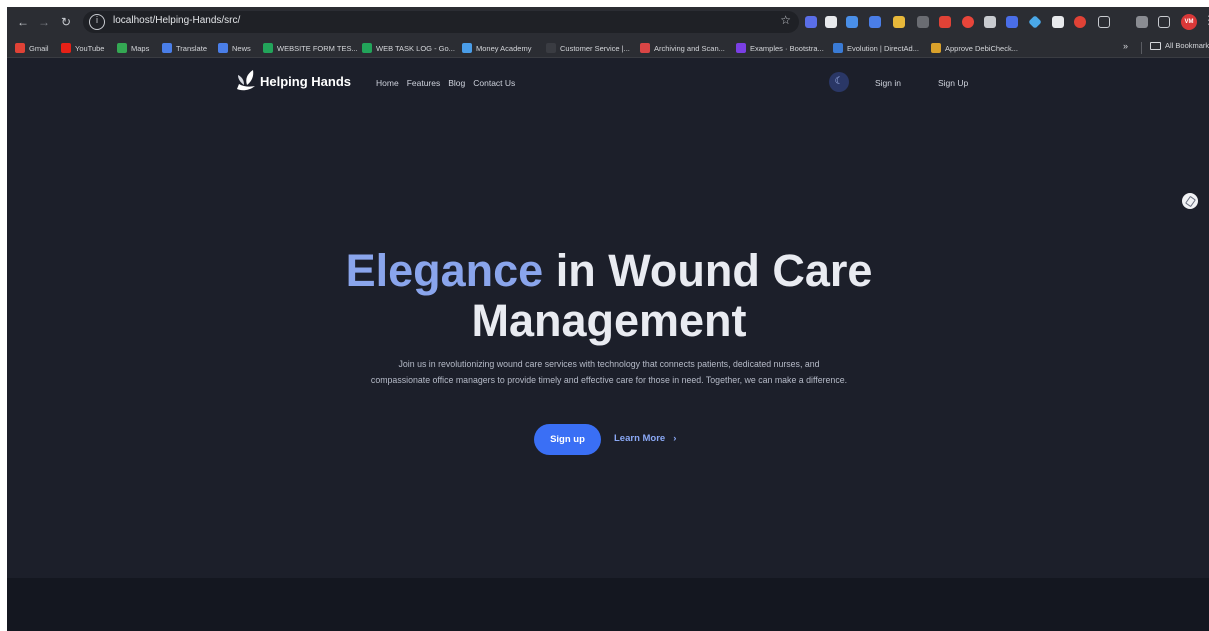  Describe the element at coordinates (23, 22) in the screenshot. I see `back-arrow-icon: ←` at that location.